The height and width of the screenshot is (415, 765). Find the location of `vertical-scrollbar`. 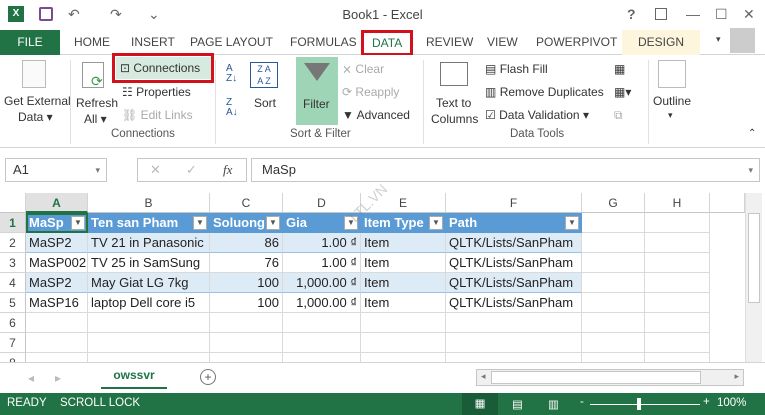

vertical-scrollbar is located at coordinates (753, 277).